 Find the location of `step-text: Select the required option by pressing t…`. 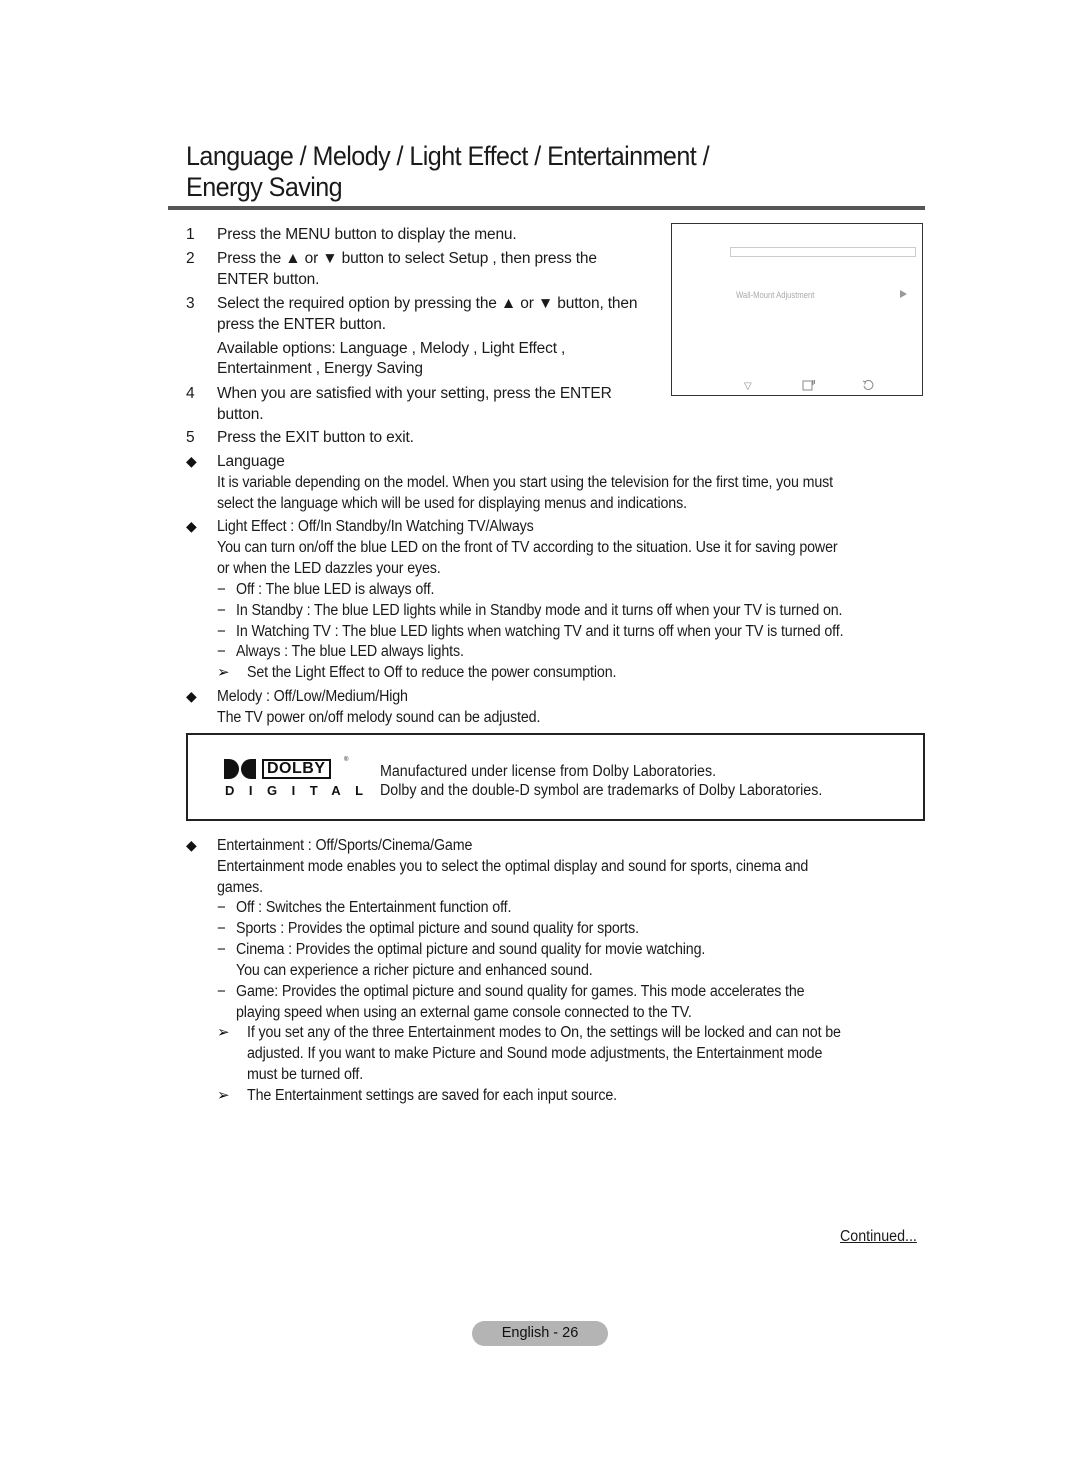

step-text: Select the required option by pressing t… is located at coordinates (427, 303).